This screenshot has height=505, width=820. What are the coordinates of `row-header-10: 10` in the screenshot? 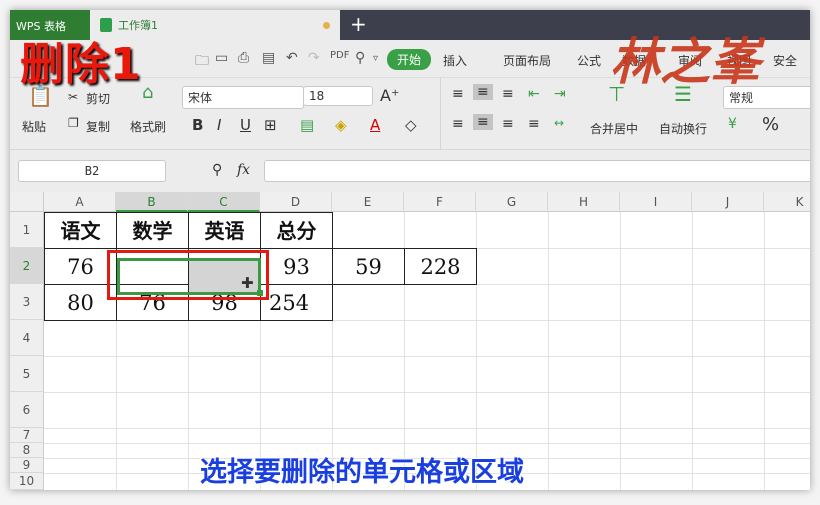 It's located at (27, 481).